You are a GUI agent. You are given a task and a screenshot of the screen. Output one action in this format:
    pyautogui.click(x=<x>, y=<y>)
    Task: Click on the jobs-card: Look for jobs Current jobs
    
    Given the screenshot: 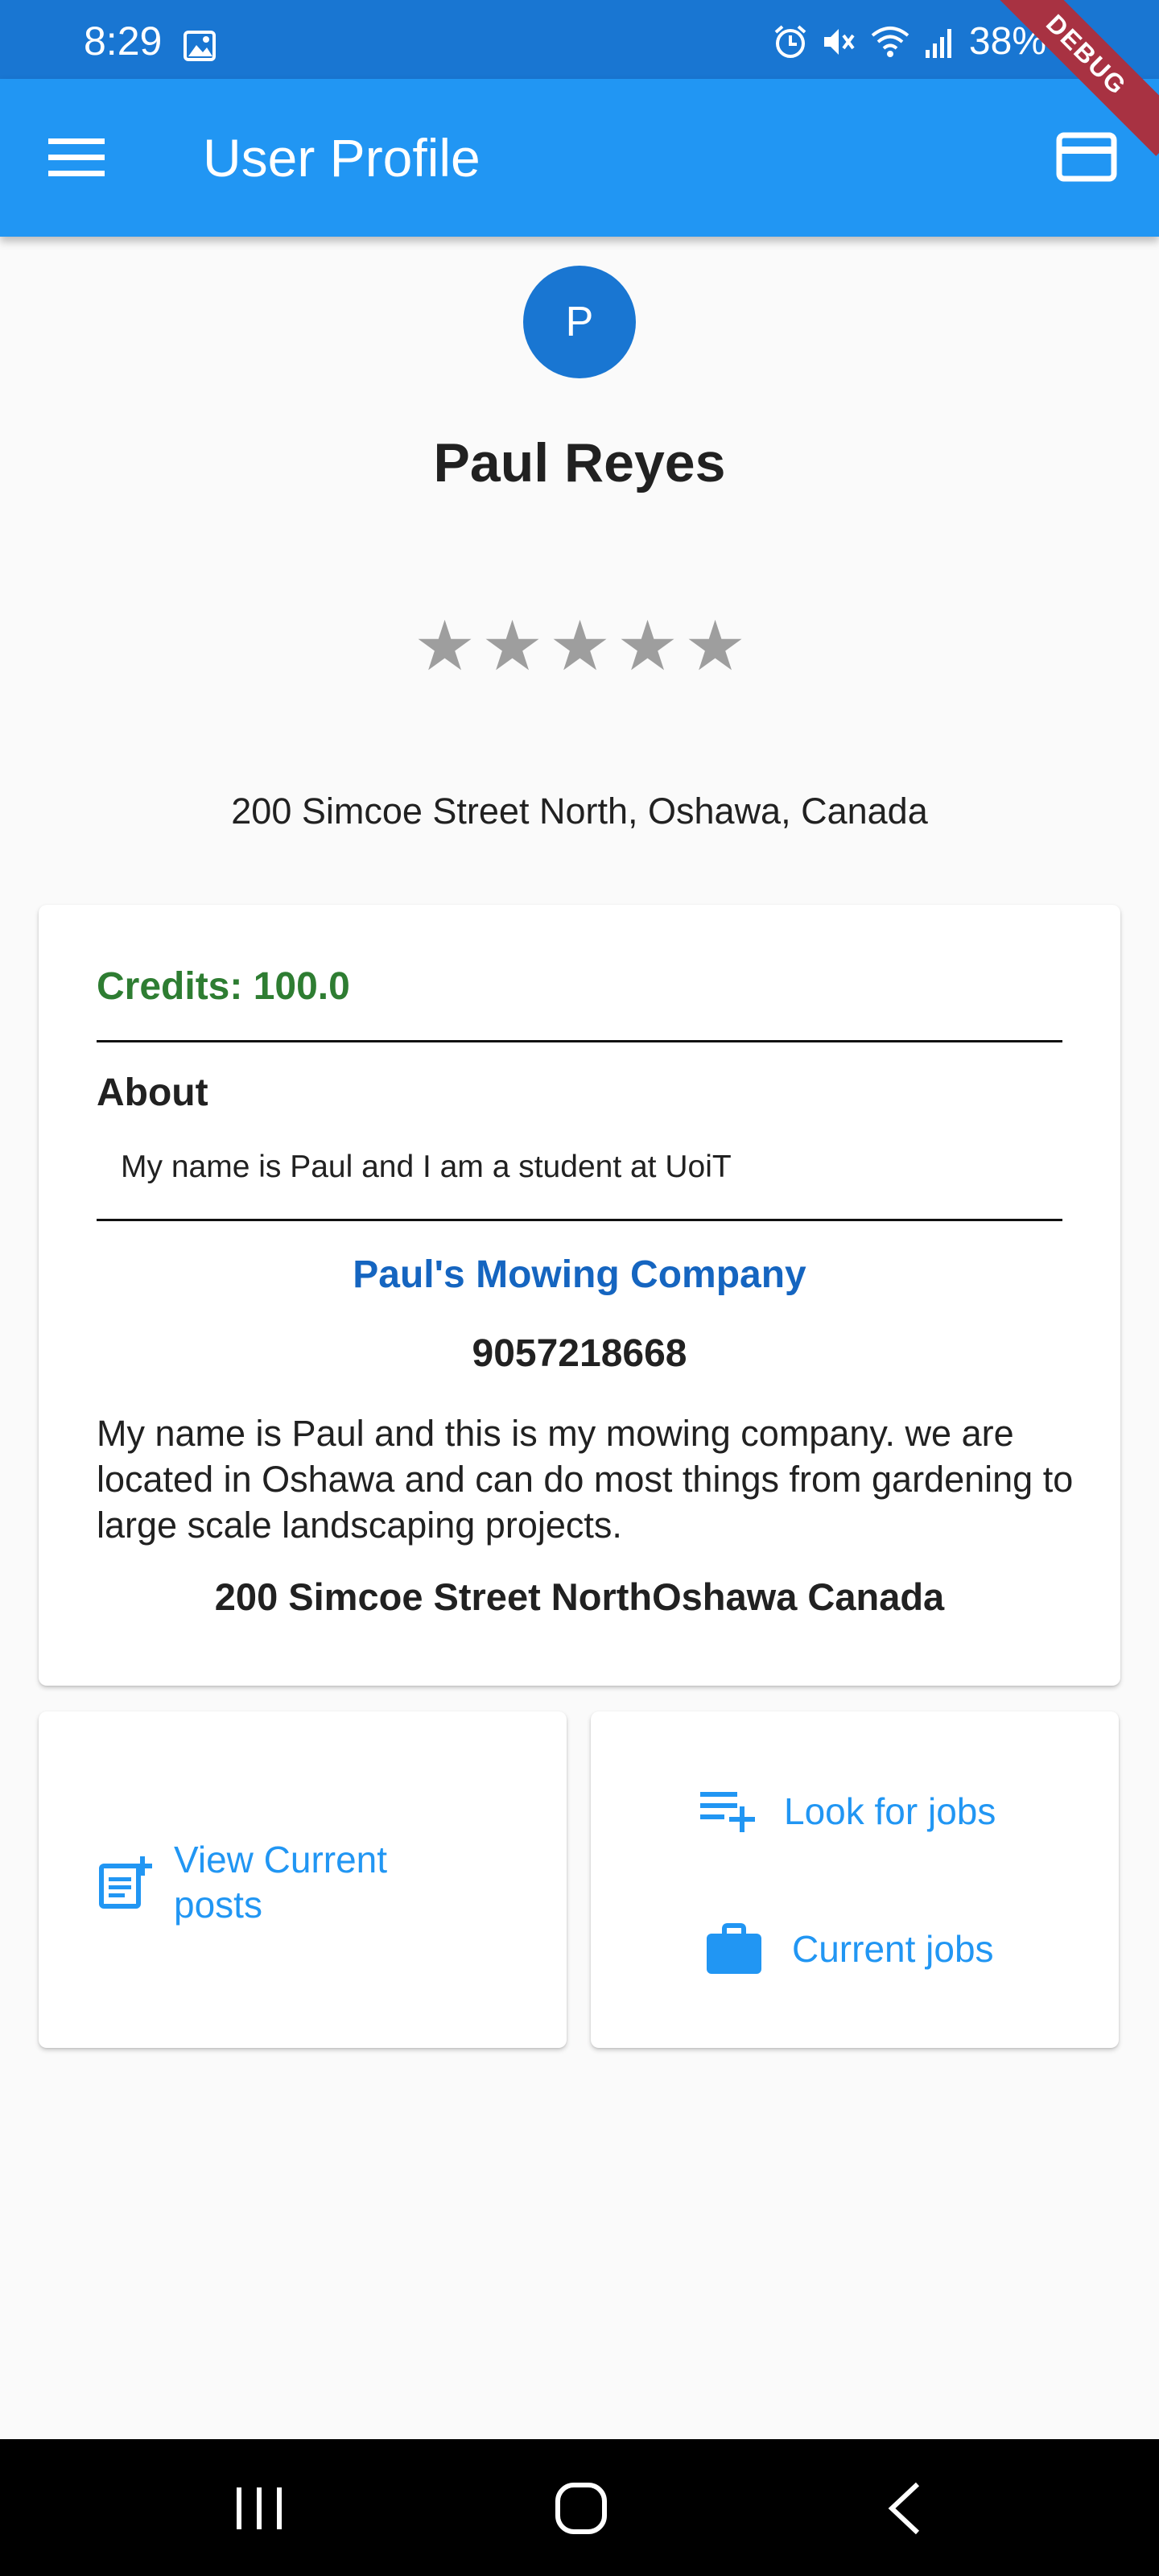 What is the action you would take?
    pyautogui.click(x=855, y=1879)
    